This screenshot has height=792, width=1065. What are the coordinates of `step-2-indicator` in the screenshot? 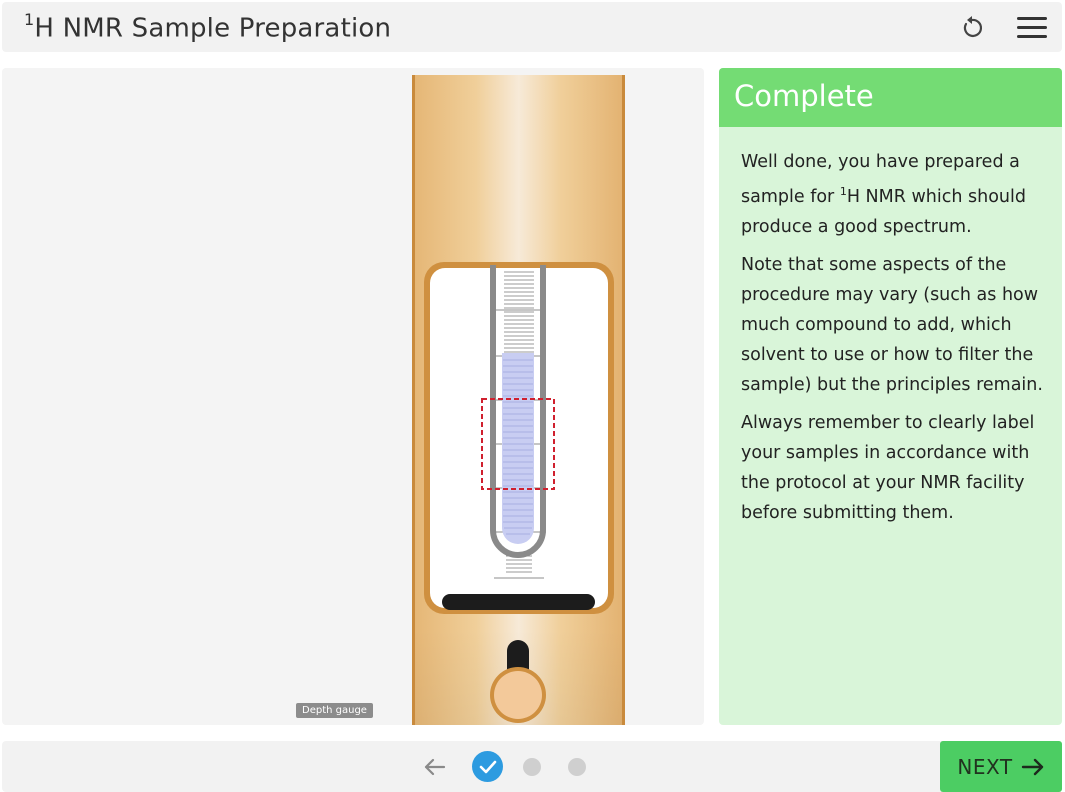 It's located at (532, 767).